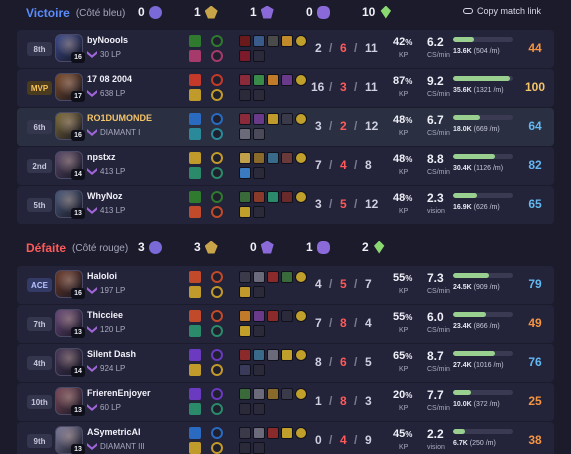  What do you see at coordinates (105, 315) in the screenshot?
I see `summoner-name: Thicciee` at bounding box center [105, 315].